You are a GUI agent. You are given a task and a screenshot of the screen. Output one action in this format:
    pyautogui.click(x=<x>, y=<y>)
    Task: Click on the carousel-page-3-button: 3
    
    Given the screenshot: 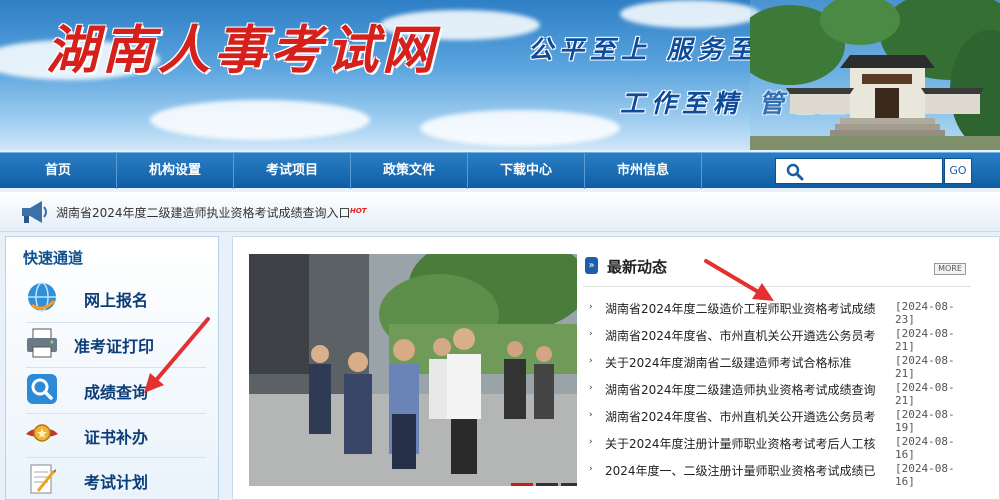 What is the action you would take?
    pyautogui.click(x=569, y=484)
    